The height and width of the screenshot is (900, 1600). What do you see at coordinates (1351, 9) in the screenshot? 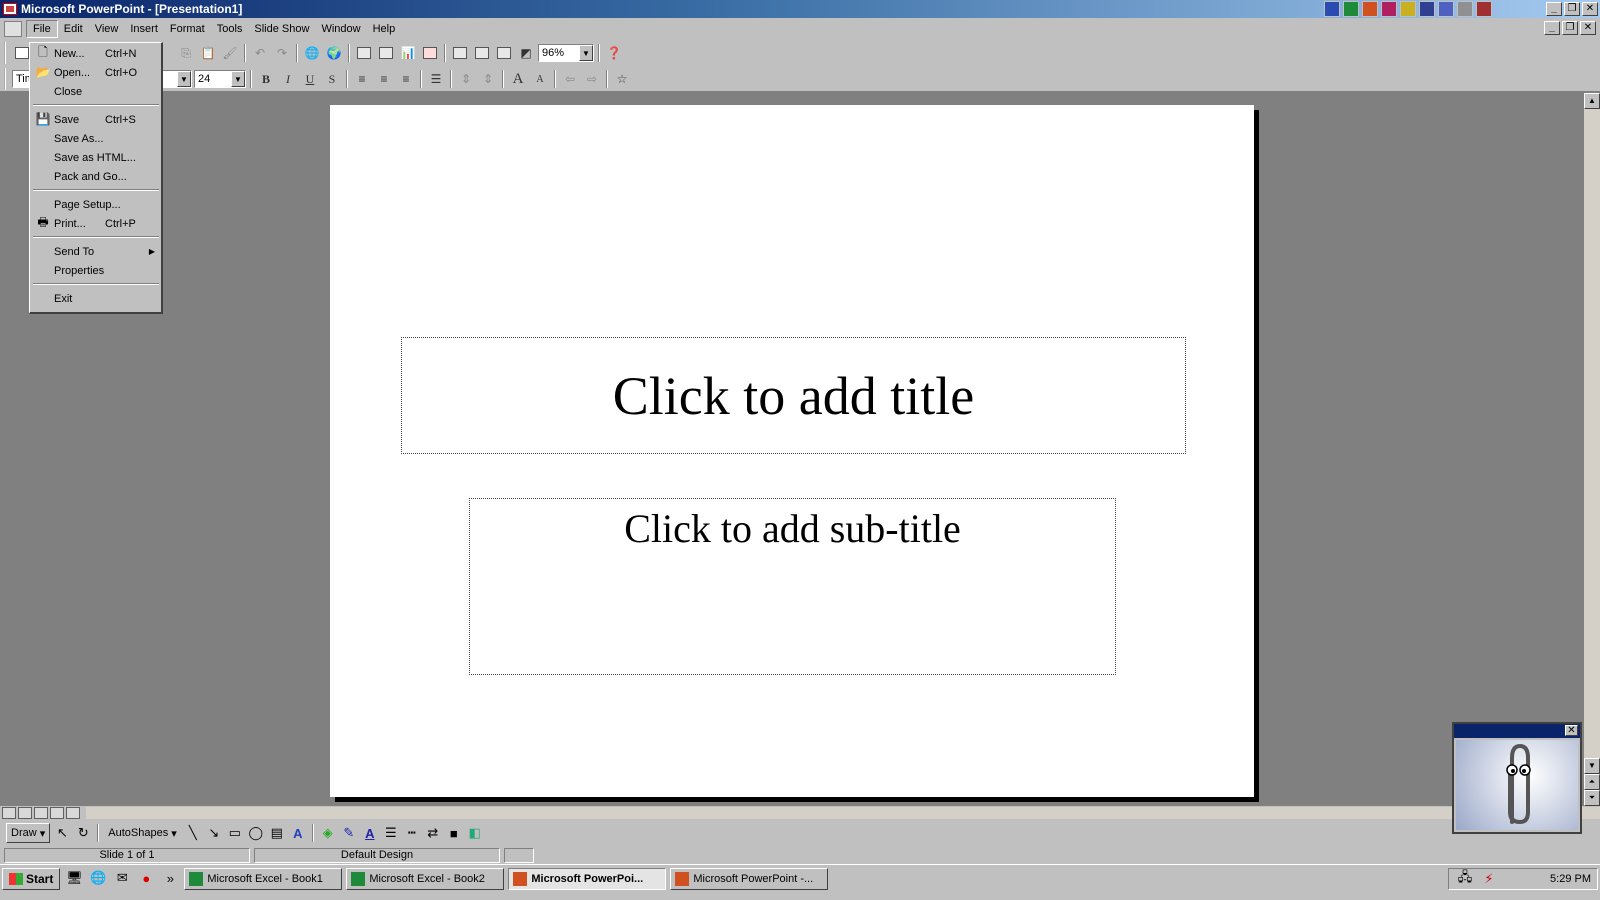
I see `excel-icon` at bounding box center [1351, 9].